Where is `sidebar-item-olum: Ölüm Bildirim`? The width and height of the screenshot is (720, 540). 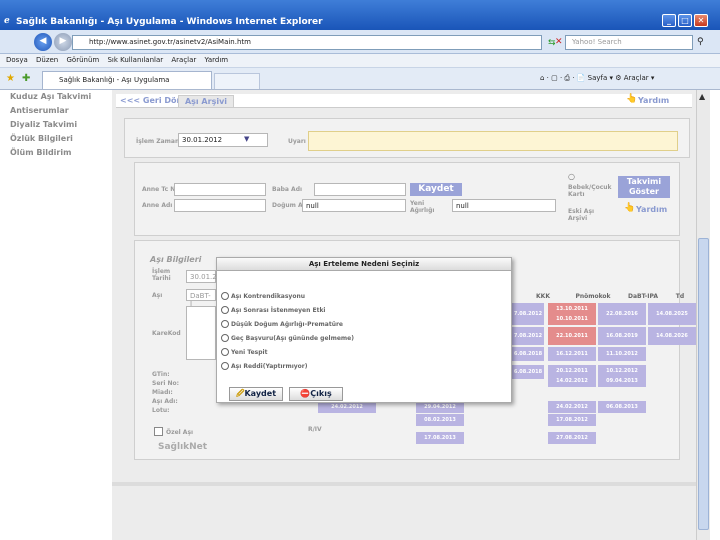
sidebar-item-olum: Ölüm Bildirim is located at coordinates (56, 153).